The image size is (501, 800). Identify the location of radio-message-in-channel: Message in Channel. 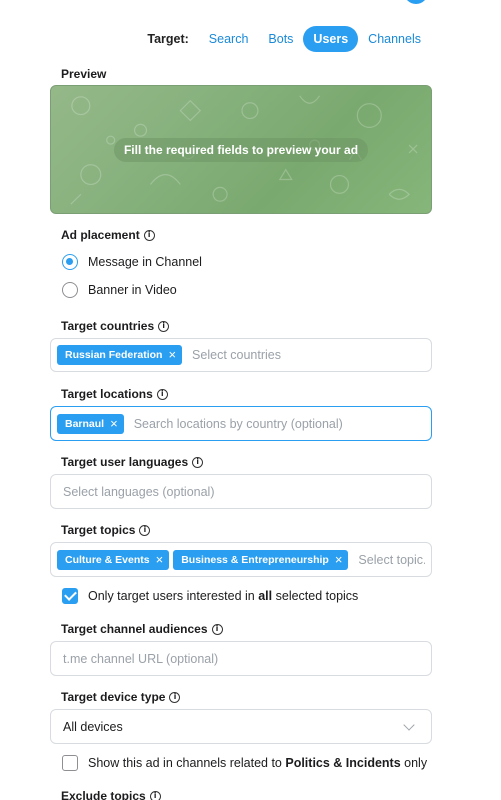
(132, 262).